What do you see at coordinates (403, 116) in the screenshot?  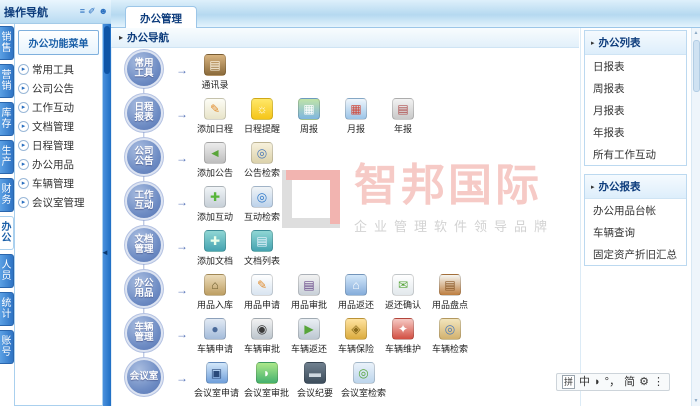 I see `shortcut-item: ▤ 年报` at bounding box center [403, 116].